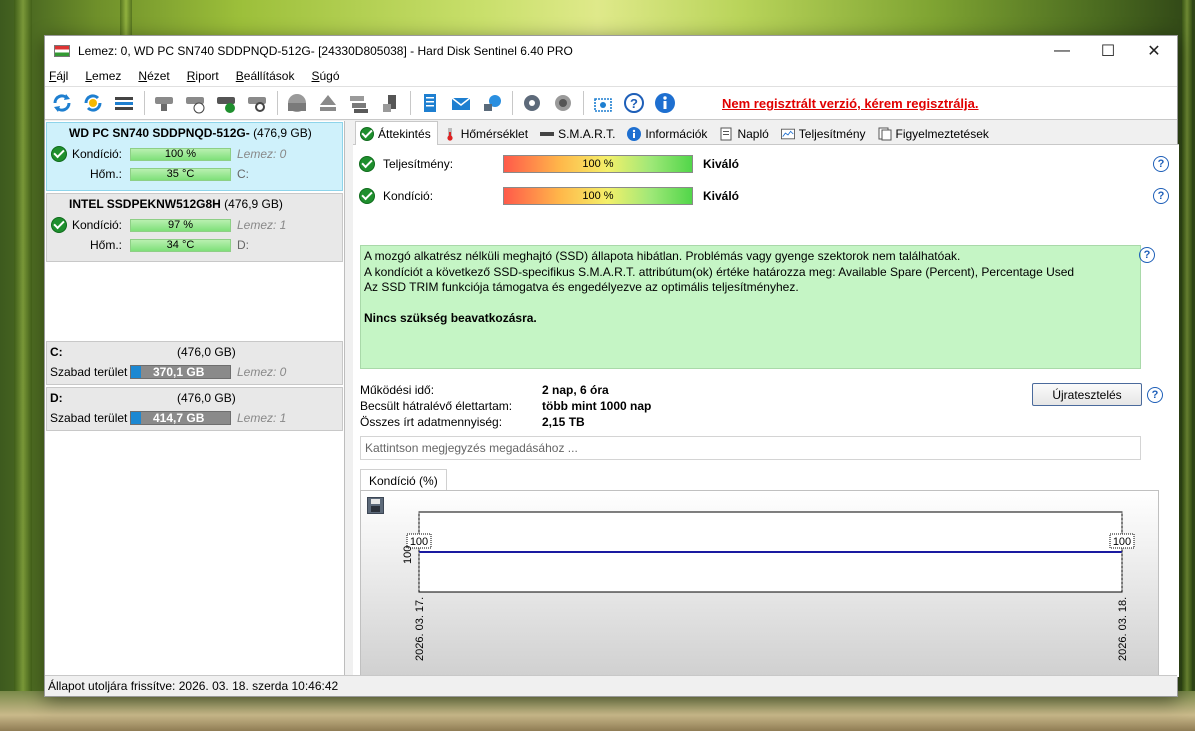 This screenshot has height=731, width=1195. Describe the element at coordinates (450, 317) in the screenshot. I see `info-recommendation: Nincs szükség beavatkozásra.` at that location.